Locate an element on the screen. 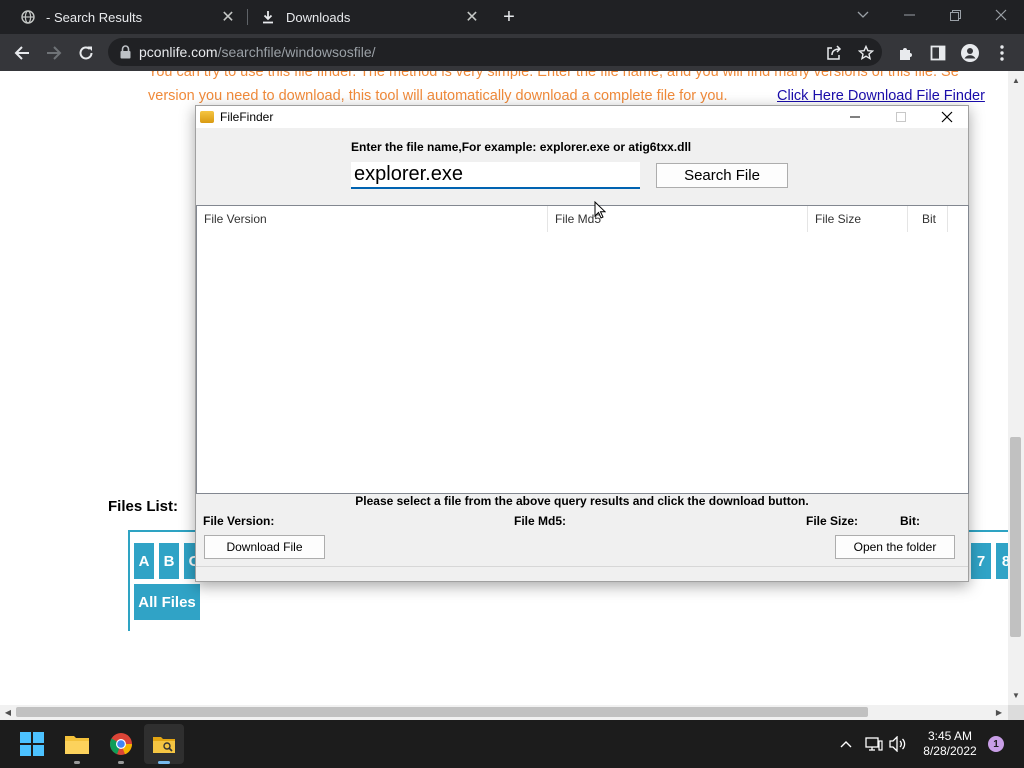  scroll-up-arrow-icon: ▲ is located at coordinates (1016, 80).